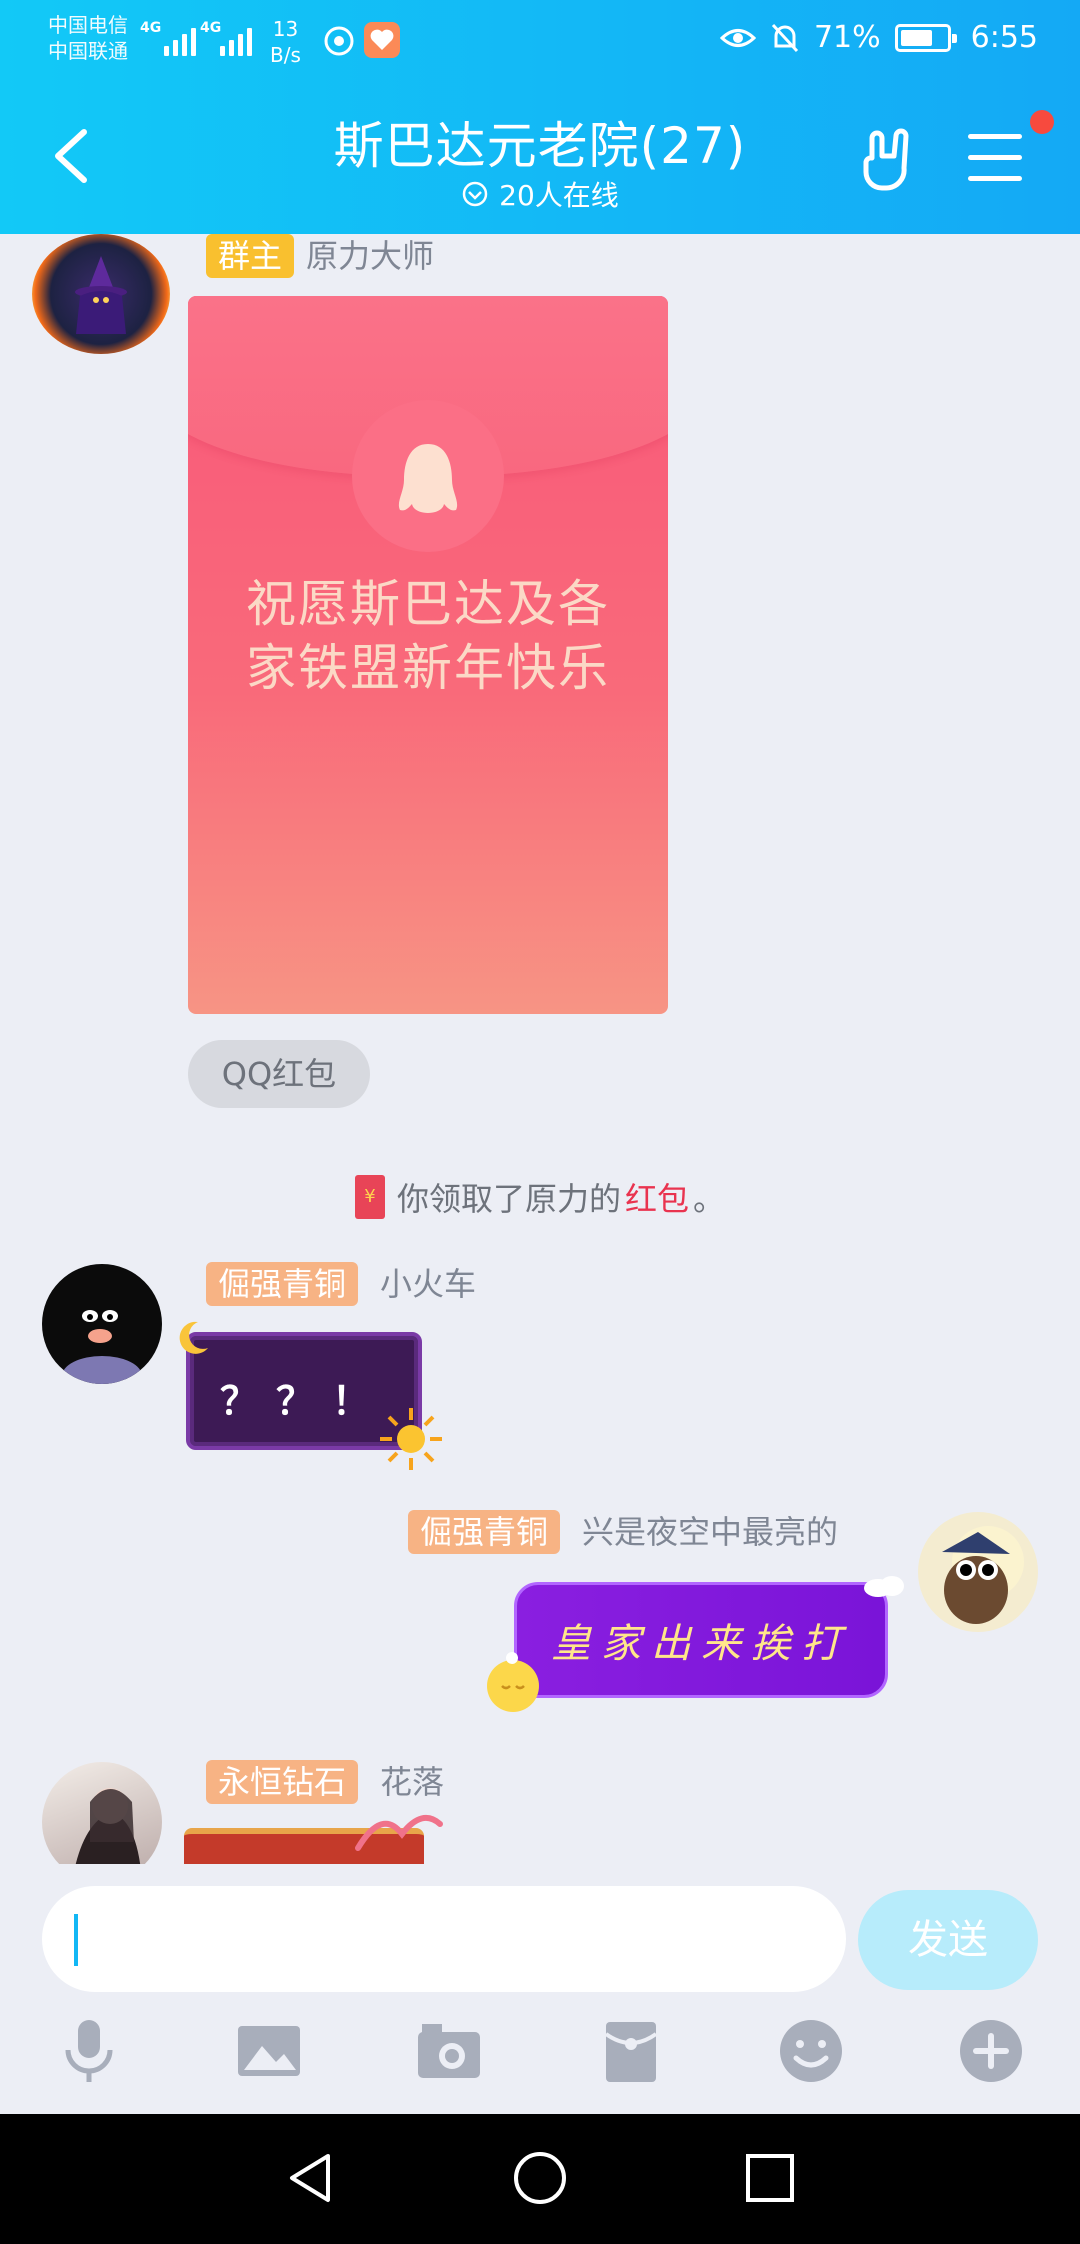 This screenshot has width=1080, height=2244. What do you see at coordinates (88, 25) in the screenshot?
I see `carrier-1: 中国电信` at bounding box center [88, 25].